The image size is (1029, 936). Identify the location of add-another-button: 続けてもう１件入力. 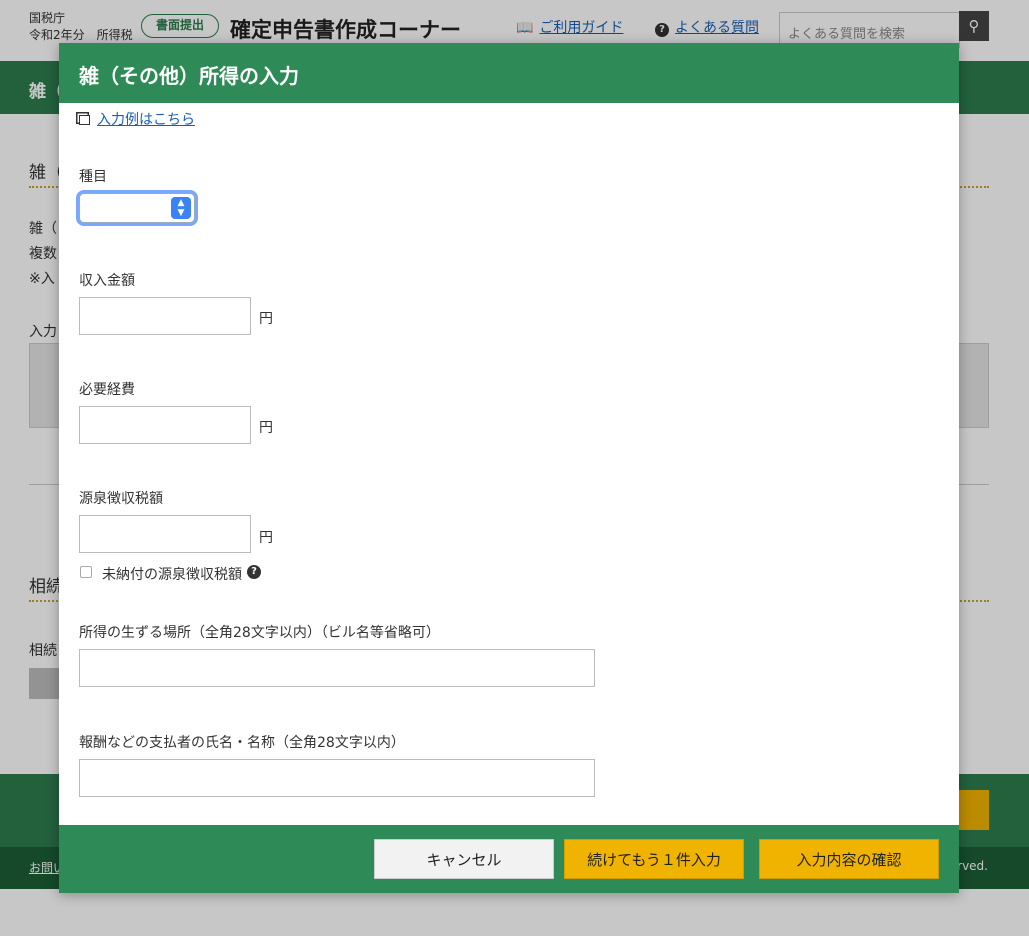
(654, 859).